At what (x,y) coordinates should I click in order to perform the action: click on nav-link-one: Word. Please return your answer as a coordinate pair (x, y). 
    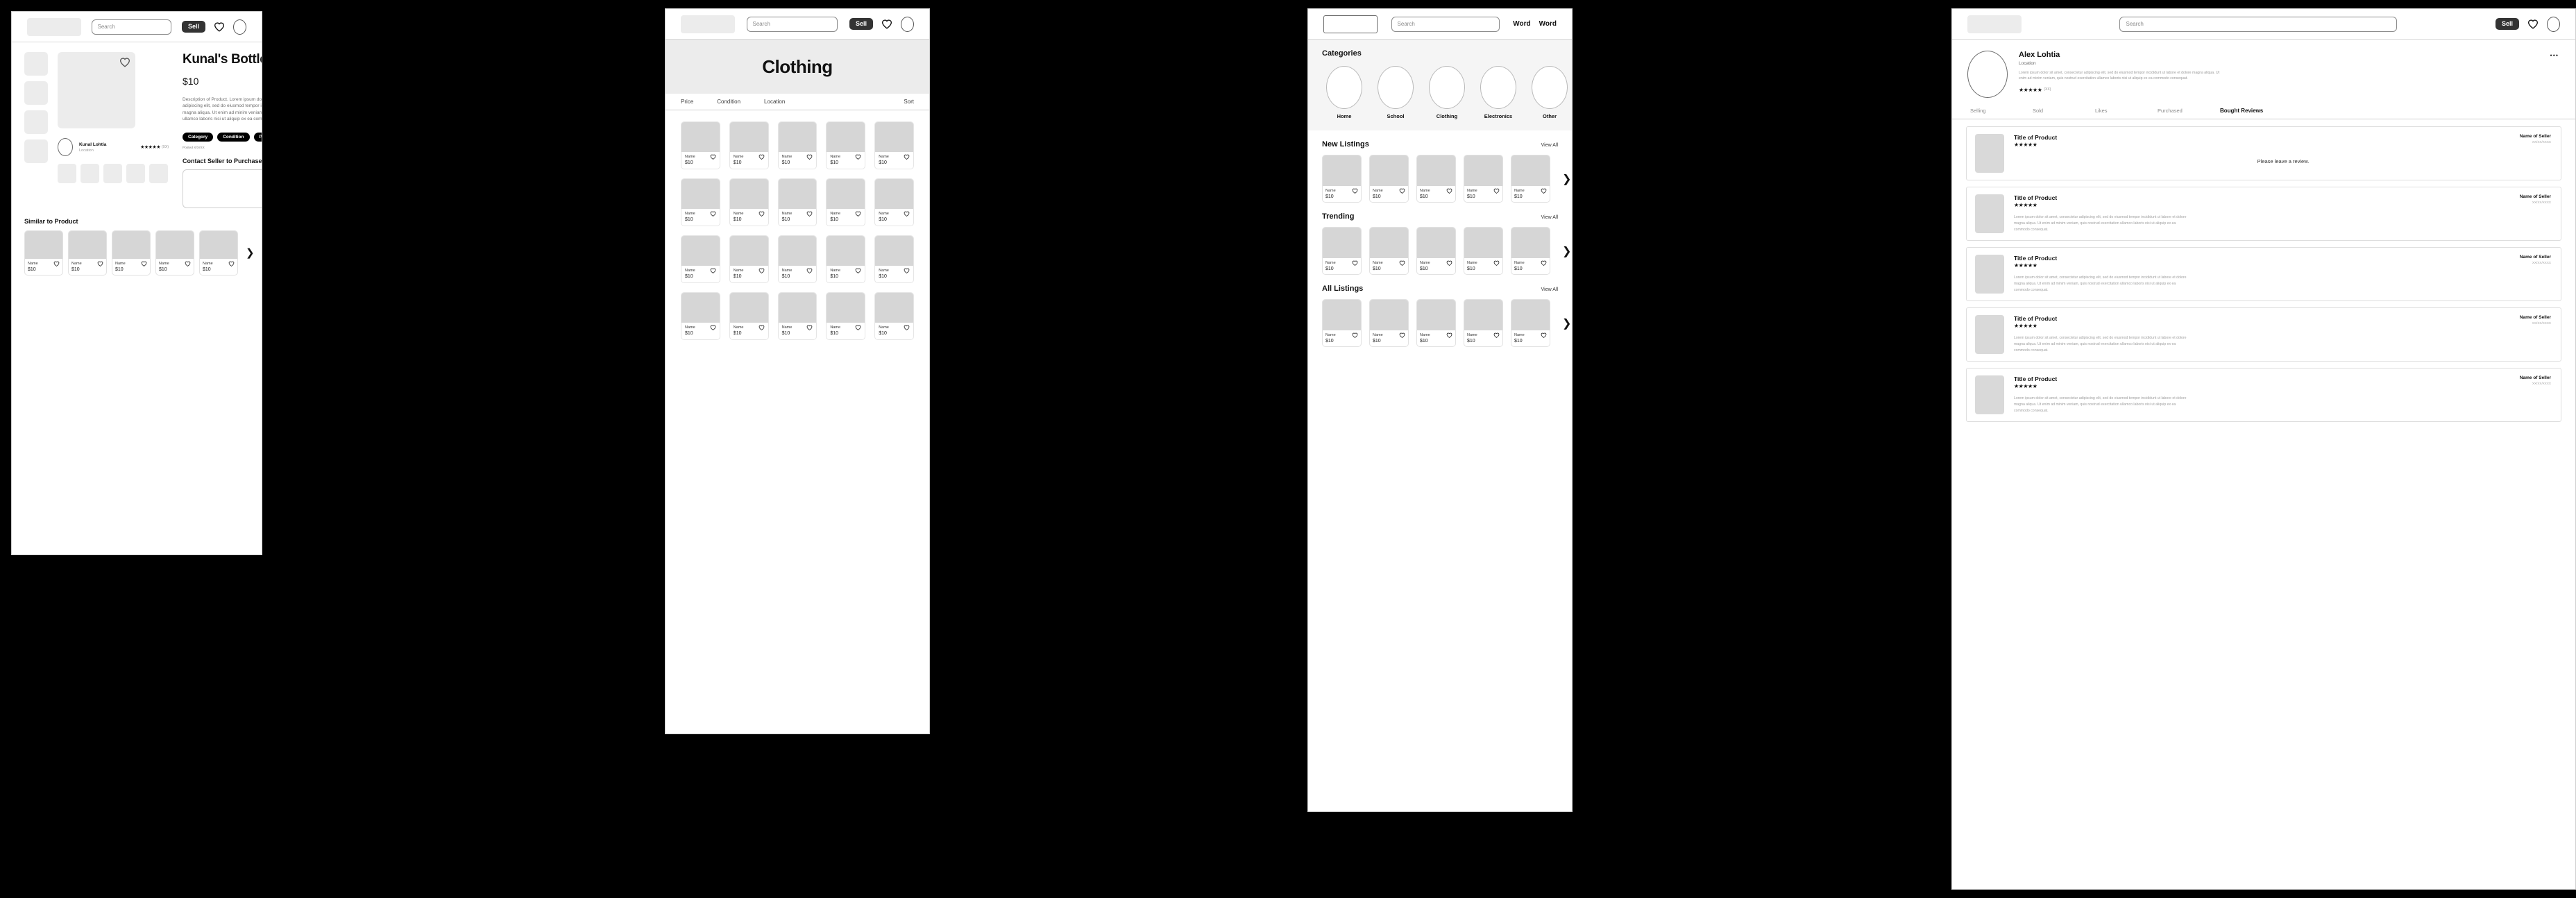
    Looking at the image, I should click on (1521, 24).